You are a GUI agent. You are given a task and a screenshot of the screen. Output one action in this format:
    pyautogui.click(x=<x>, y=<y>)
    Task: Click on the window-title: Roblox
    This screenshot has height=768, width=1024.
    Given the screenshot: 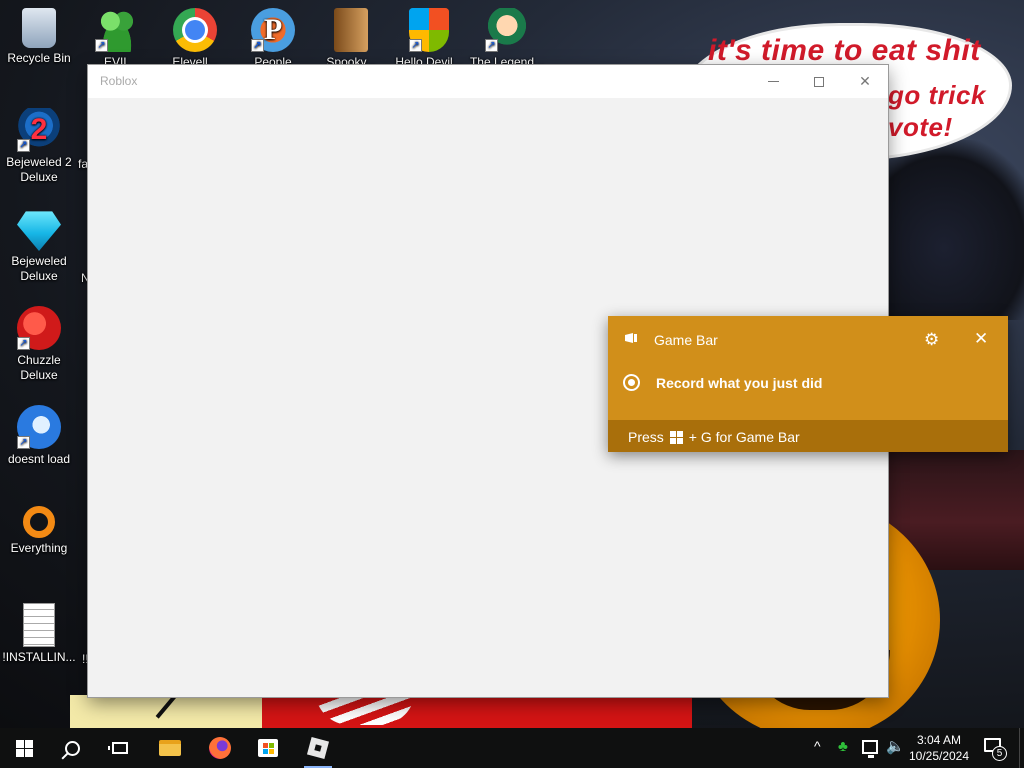 What is the action you would take?
    pyautogui.click(x=119, y=81)
    